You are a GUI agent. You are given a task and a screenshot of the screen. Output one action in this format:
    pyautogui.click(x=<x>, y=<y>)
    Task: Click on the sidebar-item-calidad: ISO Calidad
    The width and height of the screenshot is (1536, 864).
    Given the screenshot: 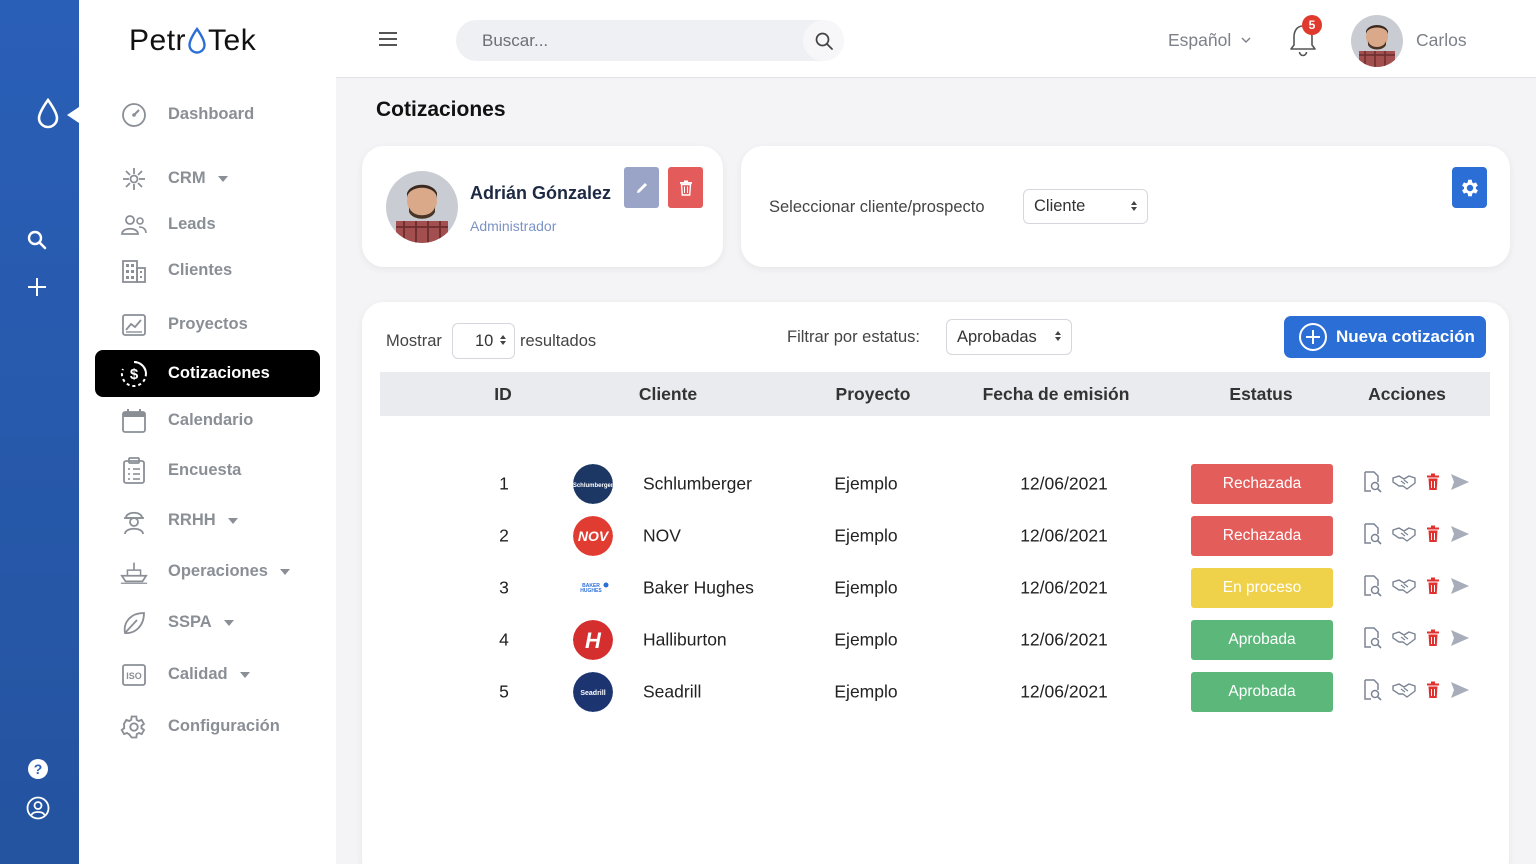 What is the action you would take?
    pyautogui.click(x=207, y=674)
    